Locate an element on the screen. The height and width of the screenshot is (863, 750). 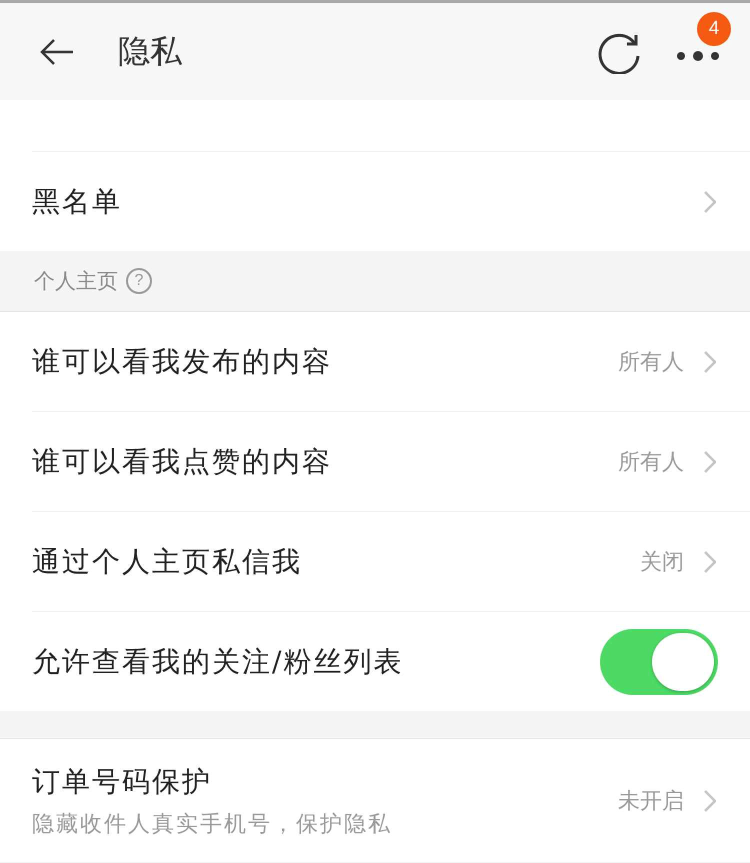
setting-label: 谁可以看我点赞的内容 is located at coordinates (325, 461).